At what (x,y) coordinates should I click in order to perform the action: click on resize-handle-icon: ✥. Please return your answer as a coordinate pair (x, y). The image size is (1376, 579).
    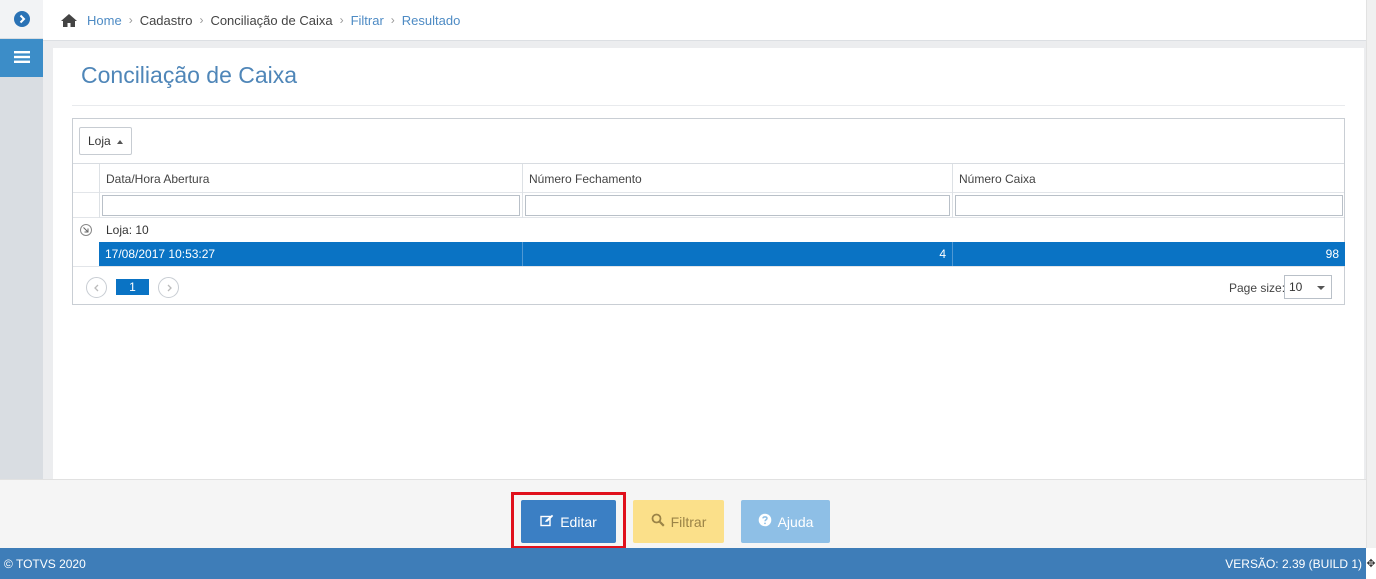
    Looking at the image, I should click on (1371, 563).